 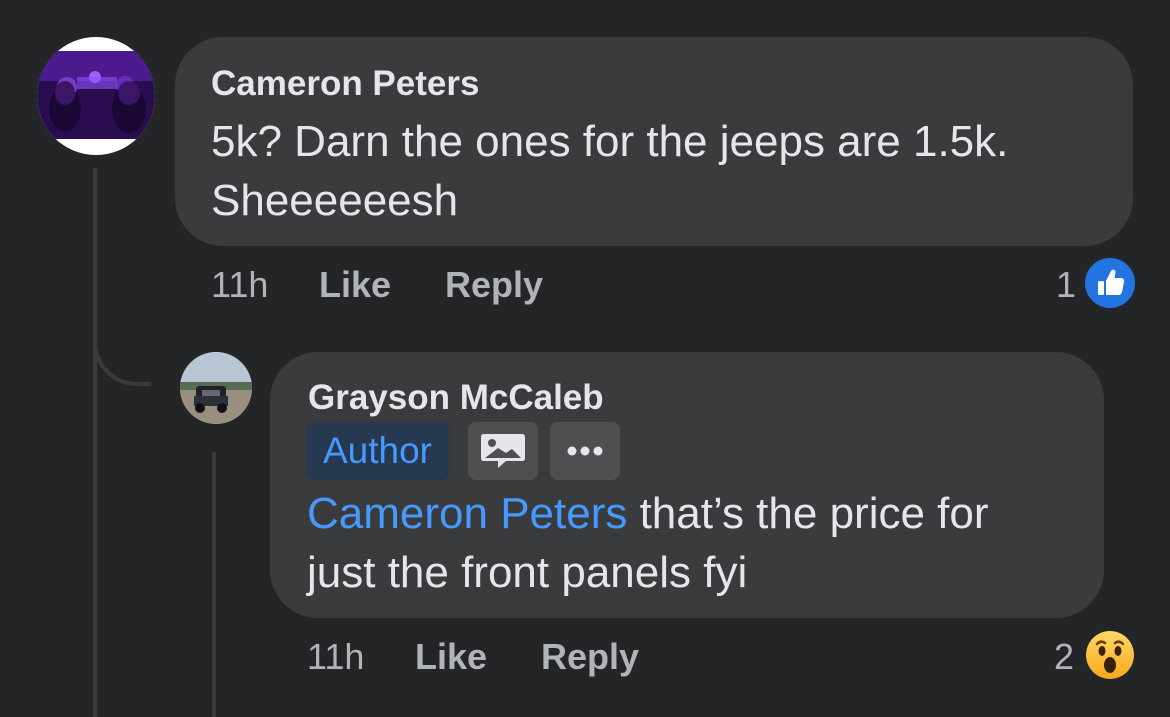 I want to click on photo-comment-button, so click(x=503, y=451).